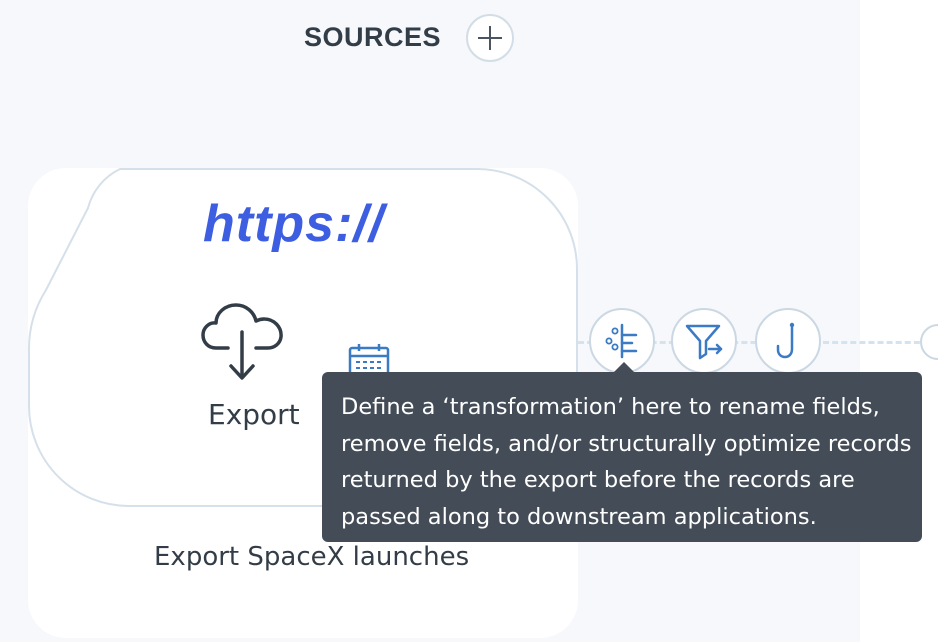 This screenshot has height=642, width=938. What do you see at coordinates (254, 414) in the screenshot?
I see `export-label: Export` at bounding box center [254, 414].